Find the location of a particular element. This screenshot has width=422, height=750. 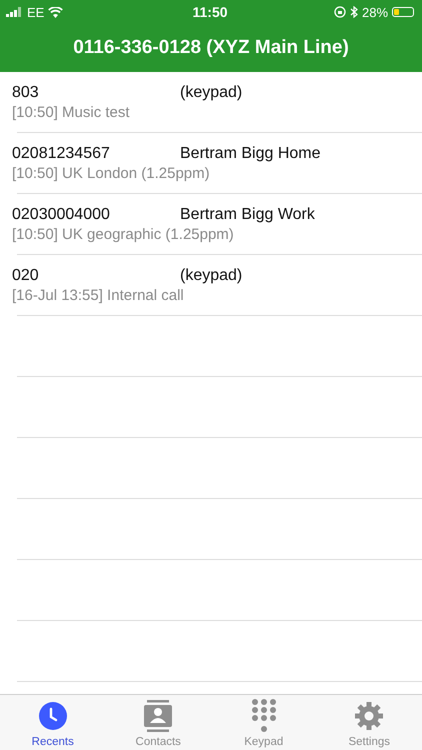

caller-name: Bertram Bigg Home is located at coordinates (250, 153).